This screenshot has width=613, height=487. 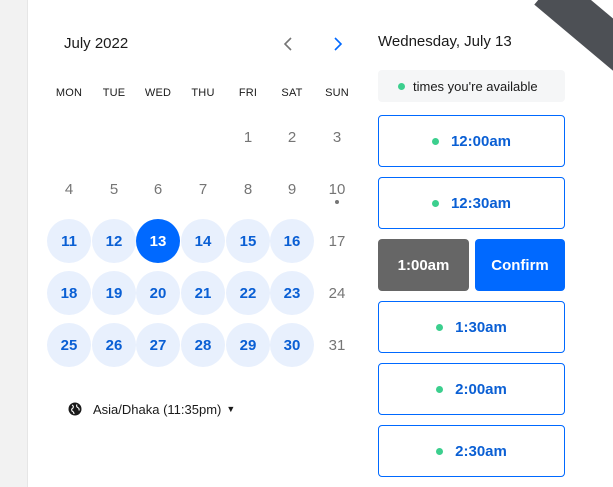 What do you see at coordinates (158, 293) in the screenshot?
I see `calendar-day-available: 20` at bounding box center [158, 293].